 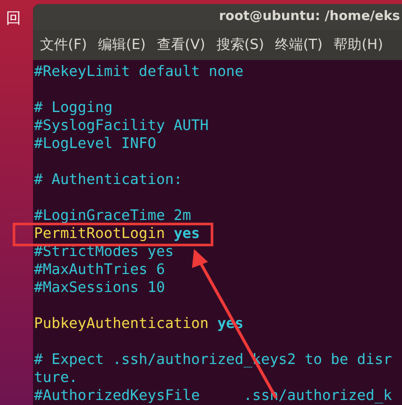 I want to click on code-line: #AuthorizedKeysFile .ssh/authorized_k, so click(x=213, y=396).